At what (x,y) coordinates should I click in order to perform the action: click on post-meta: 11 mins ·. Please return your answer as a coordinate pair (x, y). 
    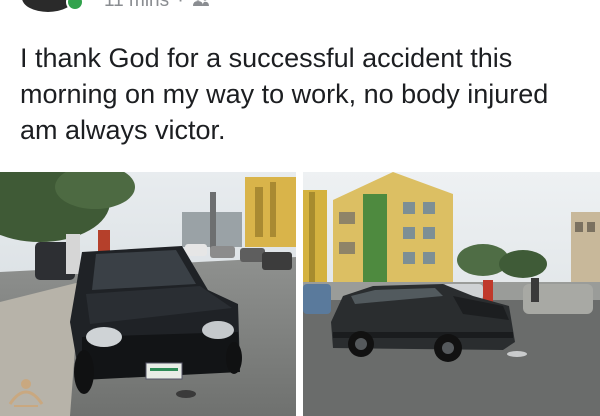
    Looking at the image, I should click on (157, 6).